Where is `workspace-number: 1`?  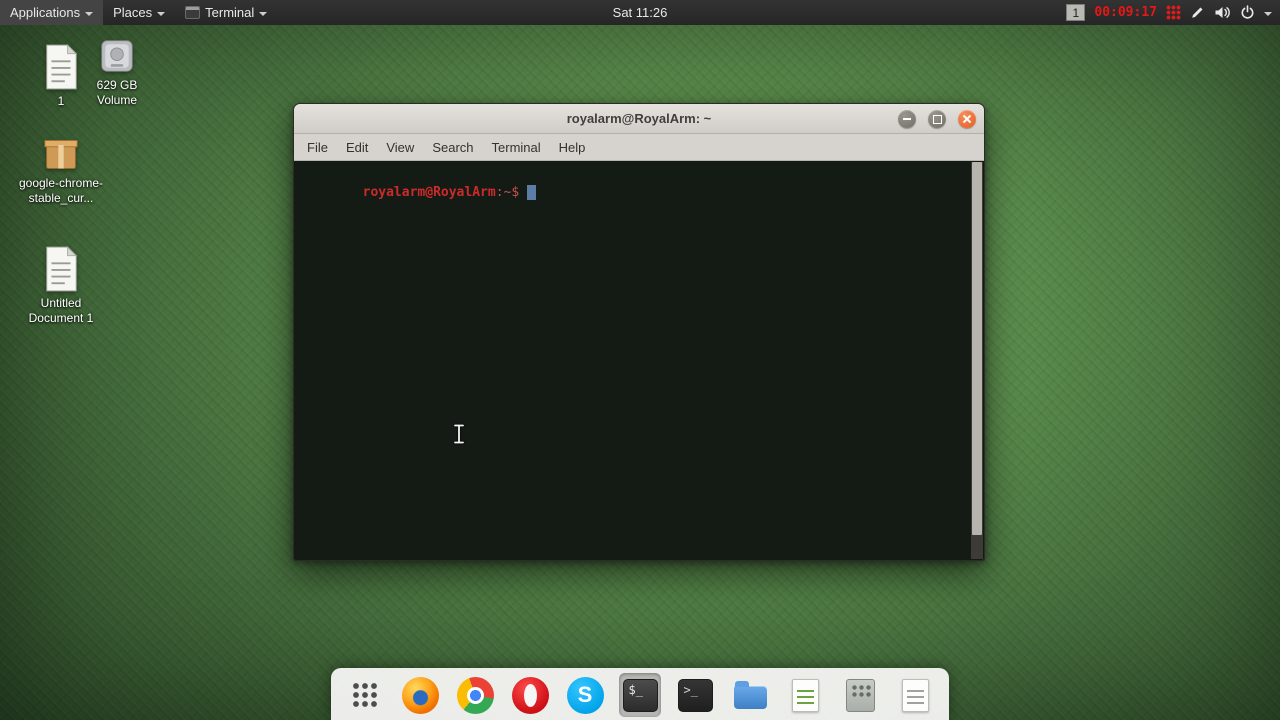
workspace-number: 1 is located at coordinates (1076, 12).